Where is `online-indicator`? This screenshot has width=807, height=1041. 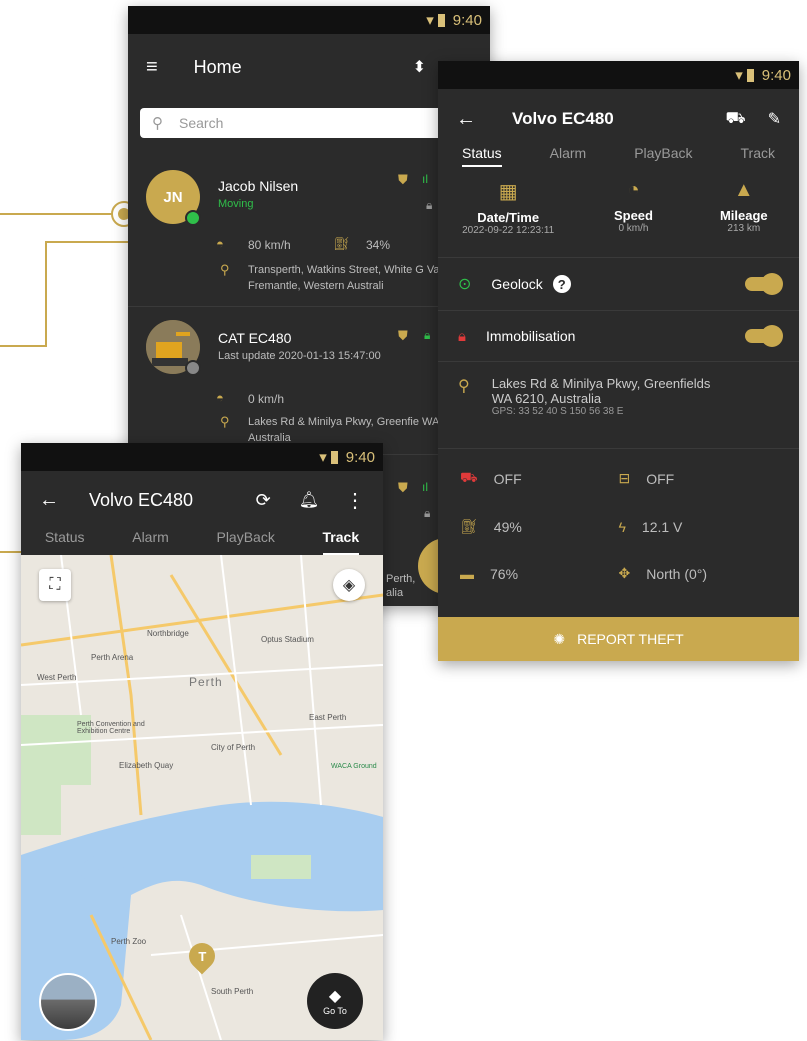 online-indicator is located at coordinates (193, 218).